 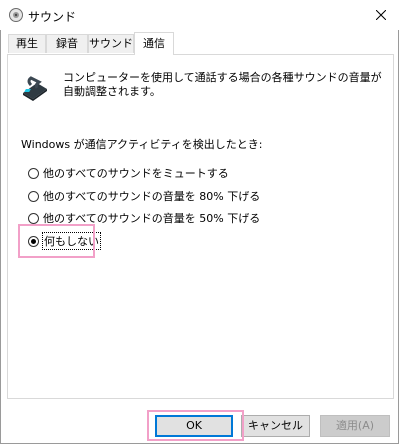 What do you see at coordinates (16, 15) in the screenshot?
I see `speaker-icon` at bounding box center [16, 15].